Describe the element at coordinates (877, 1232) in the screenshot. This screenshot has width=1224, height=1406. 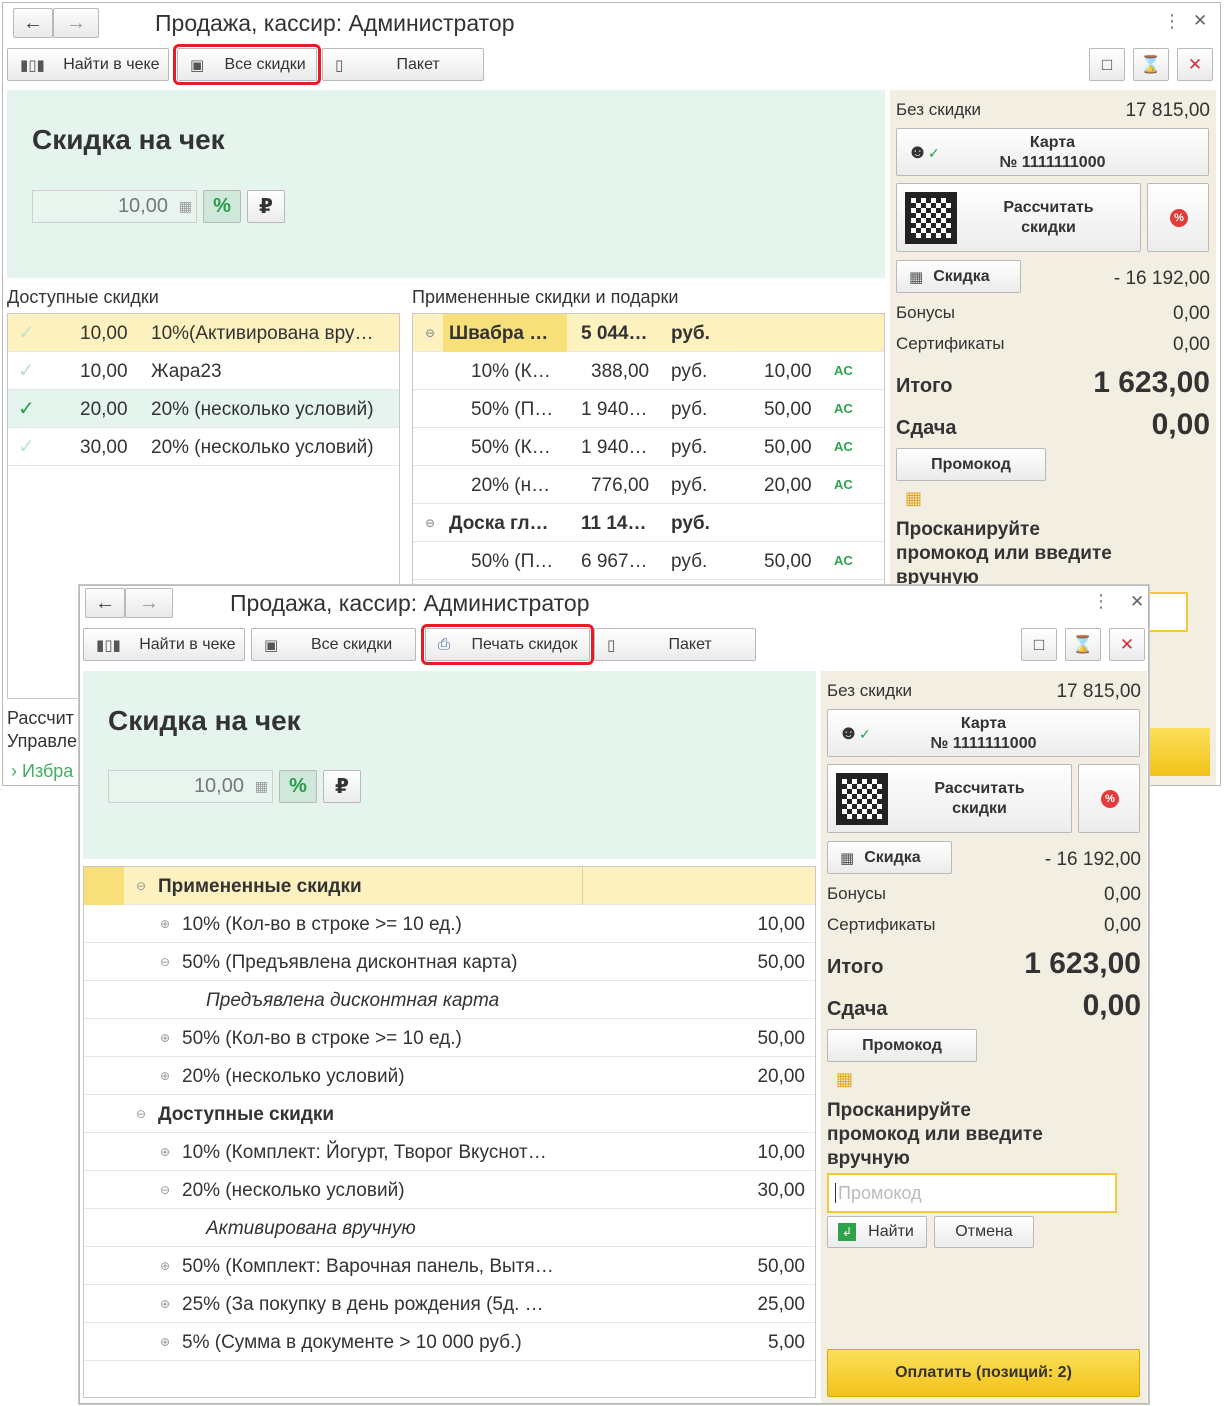
I see `find-button: ↲ Найти` at that location.